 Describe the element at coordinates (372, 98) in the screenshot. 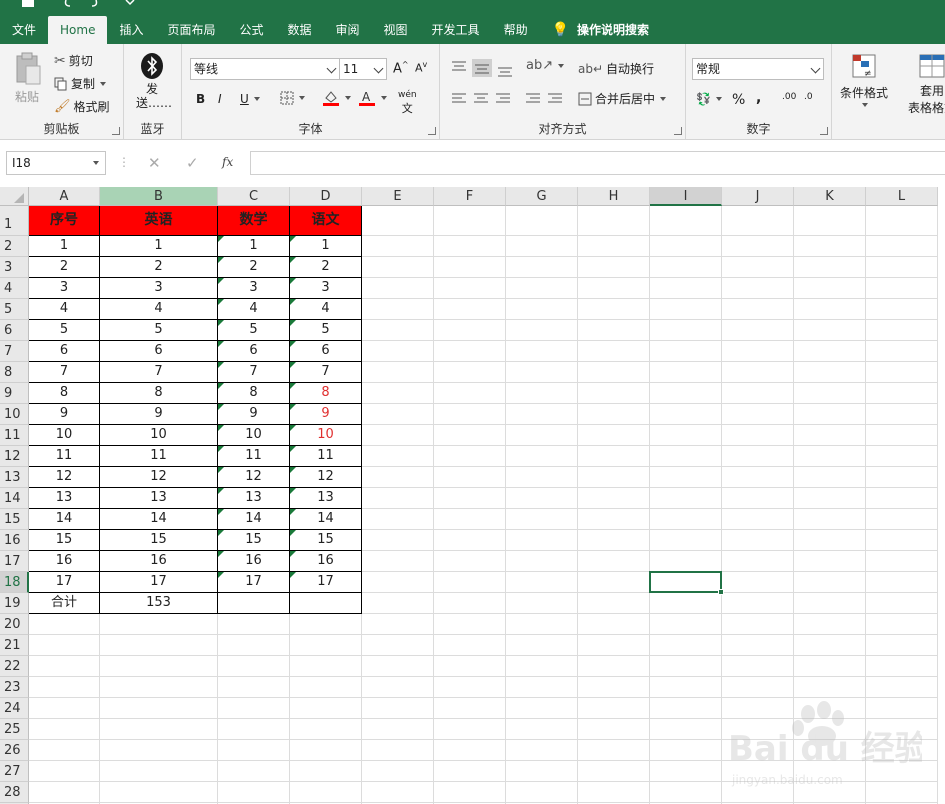

I see `font-color-button: A` at that location.